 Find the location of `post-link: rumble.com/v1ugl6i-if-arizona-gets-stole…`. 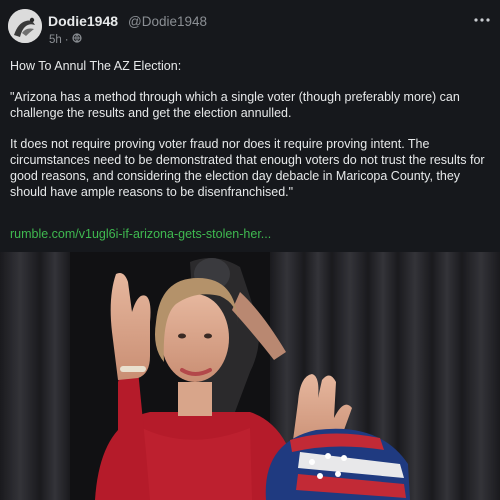

post-link: rumble.com/v1ugl6i-if-arizona-gets-stole… is located at coordinates (140, 234).